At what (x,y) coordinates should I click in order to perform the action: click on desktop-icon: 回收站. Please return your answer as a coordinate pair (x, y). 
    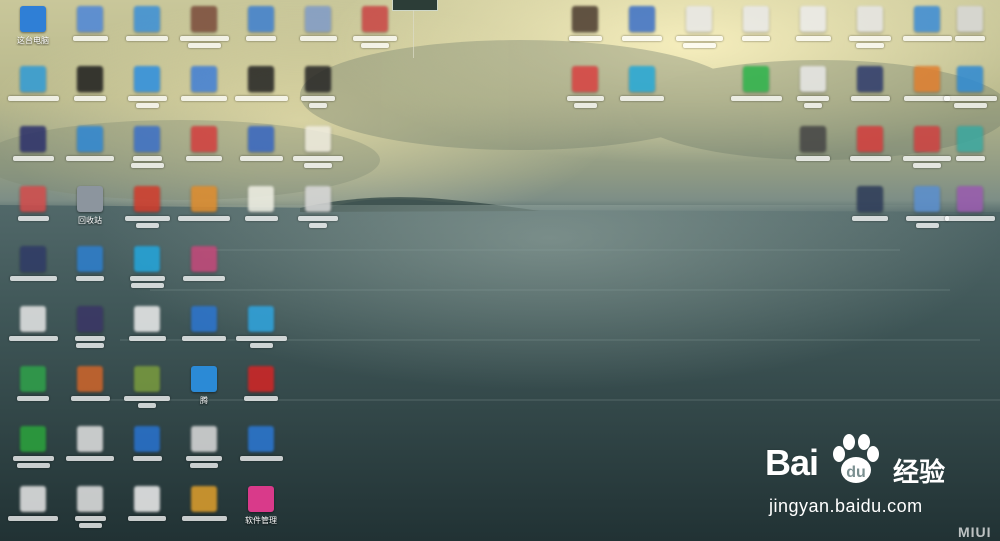
    Looking at the image, I should click on (90, 211).